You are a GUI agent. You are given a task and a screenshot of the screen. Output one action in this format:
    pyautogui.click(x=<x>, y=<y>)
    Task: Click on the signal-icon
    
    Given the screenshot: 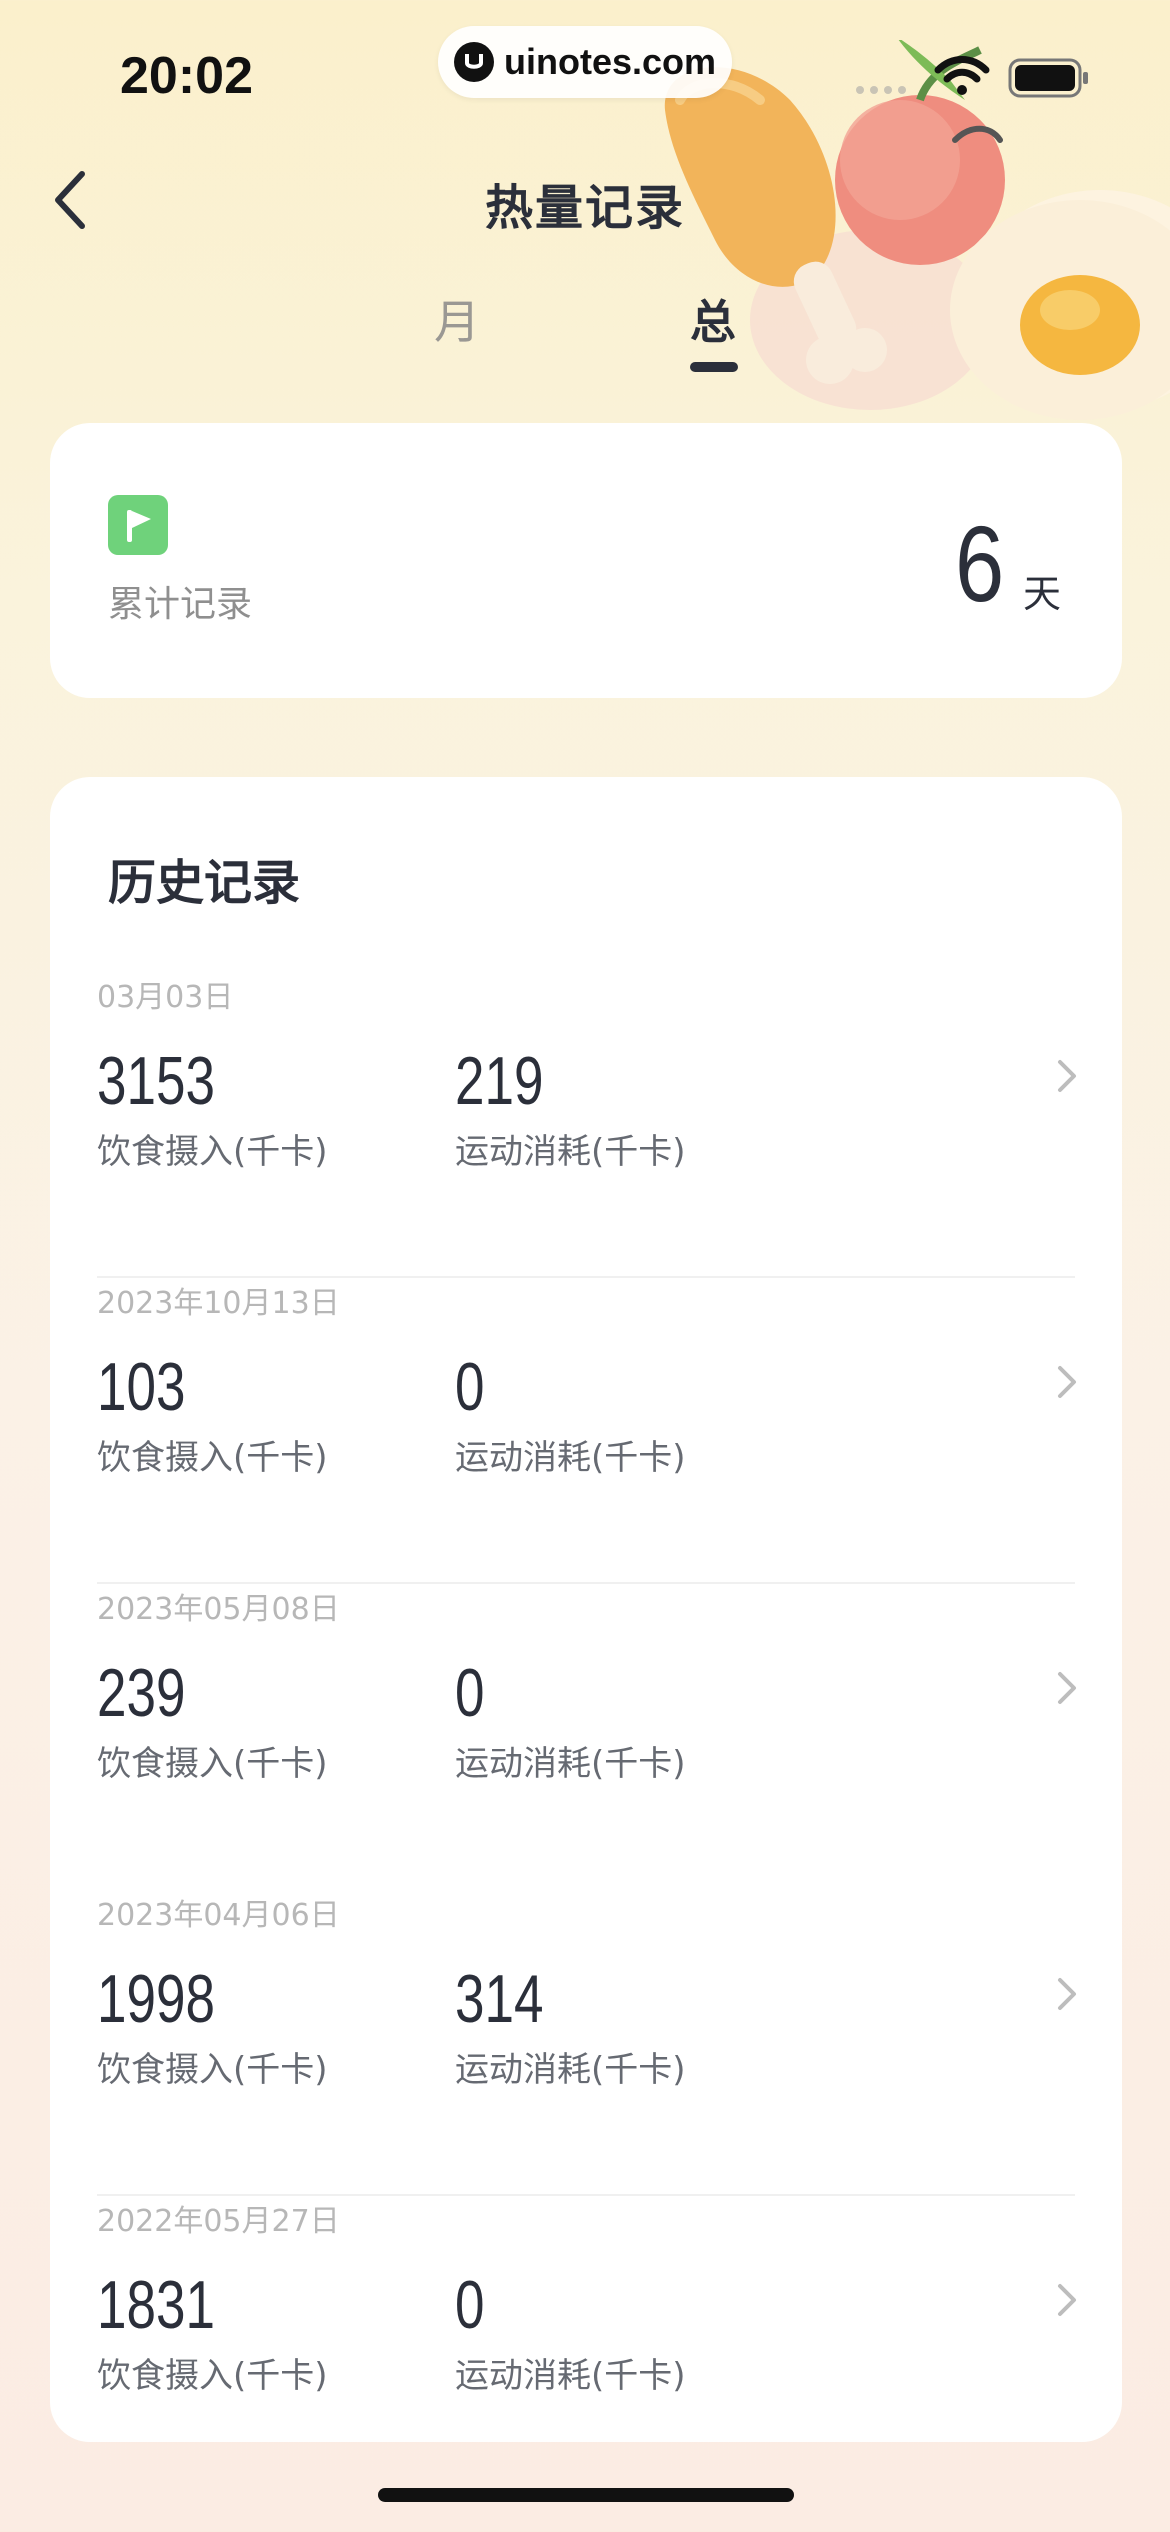 What is the action you would take?
    pyautogui.click(x=881, y=90)
    